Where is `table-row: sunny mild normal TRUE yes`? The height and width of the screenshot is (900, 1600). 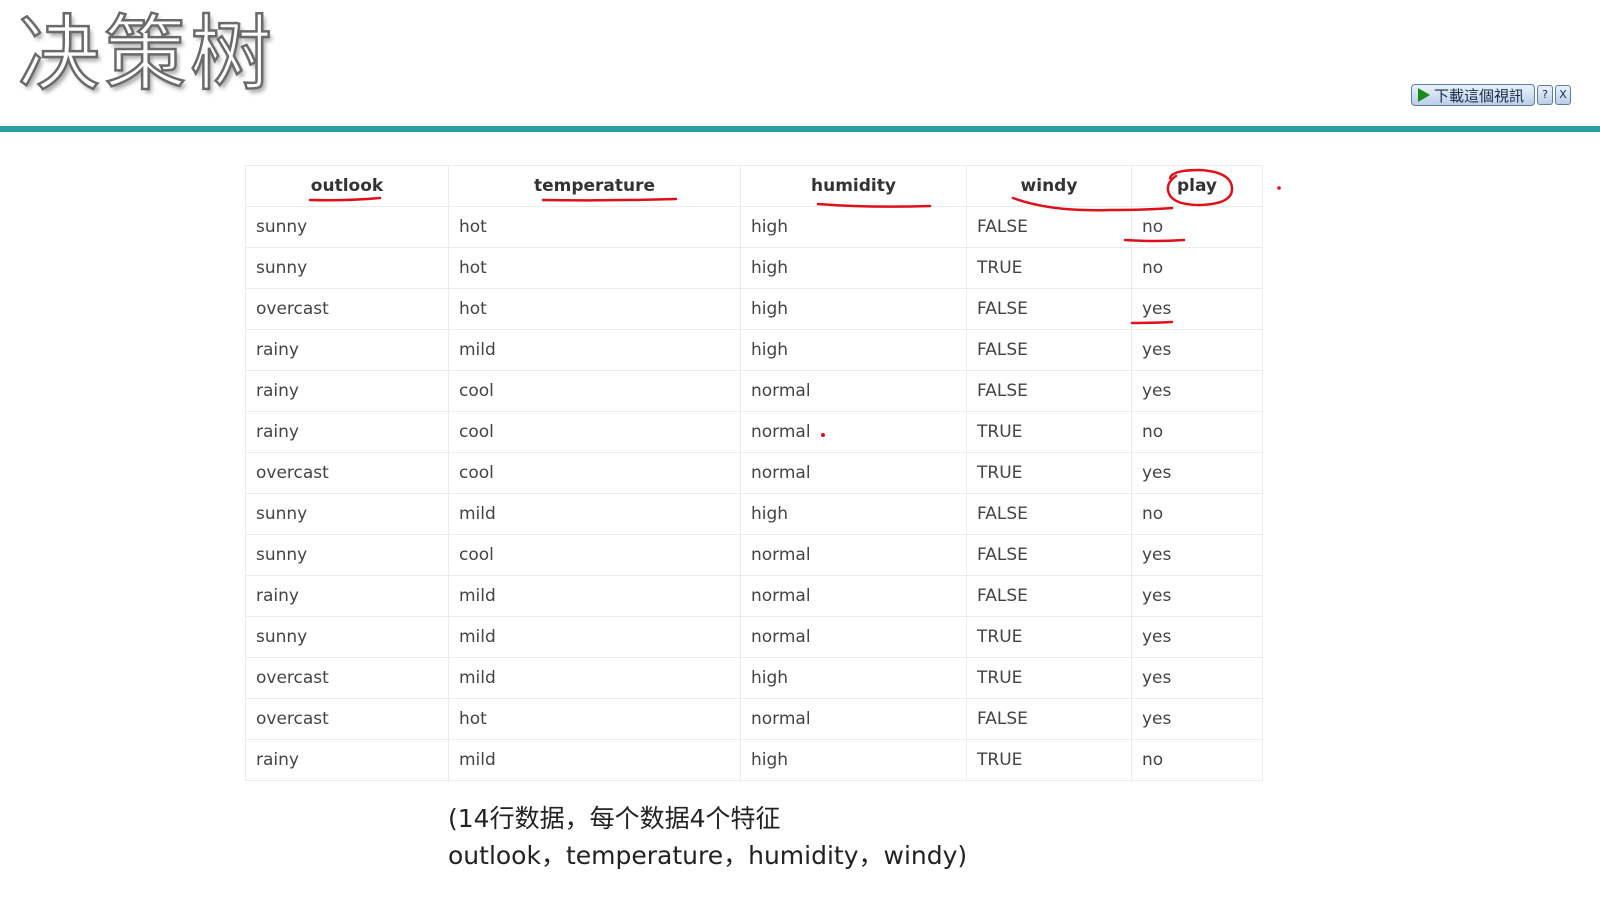
table-row: sunny mild normal TRUE yes is located at coordinates (754, 637).